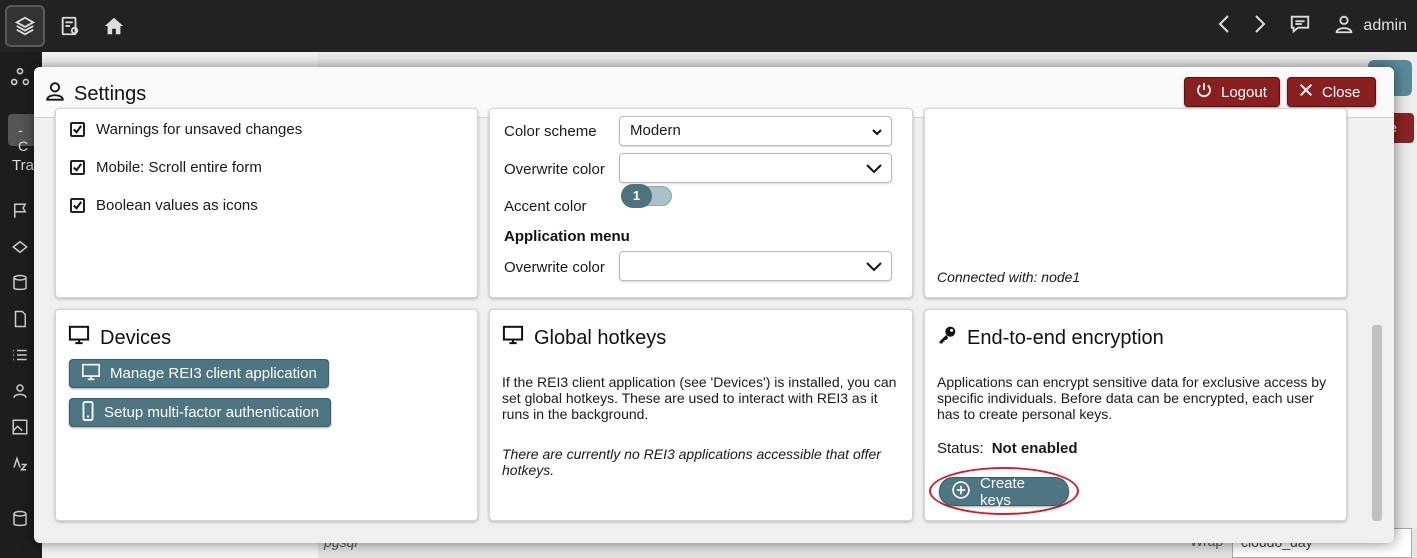 The height and width of the screenshot is (558, 1417). Describe the element at coordinates (755, 131) in the screenshot. I see `color-scheme-select: Modern` at that location.